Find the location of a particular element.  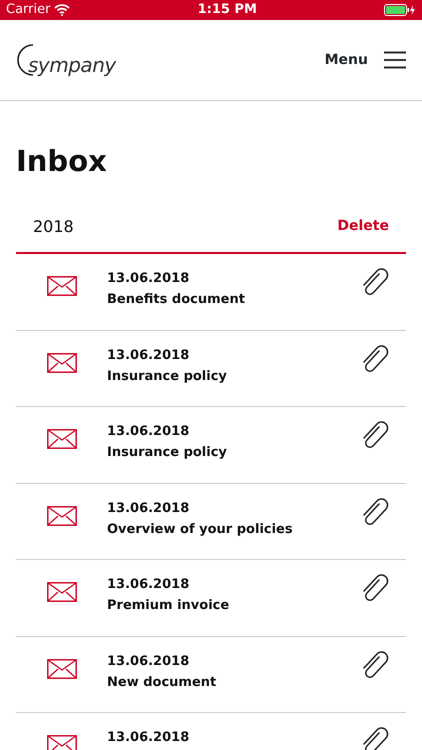

message-subject: Benefits document is located at coordinates (176, 300).